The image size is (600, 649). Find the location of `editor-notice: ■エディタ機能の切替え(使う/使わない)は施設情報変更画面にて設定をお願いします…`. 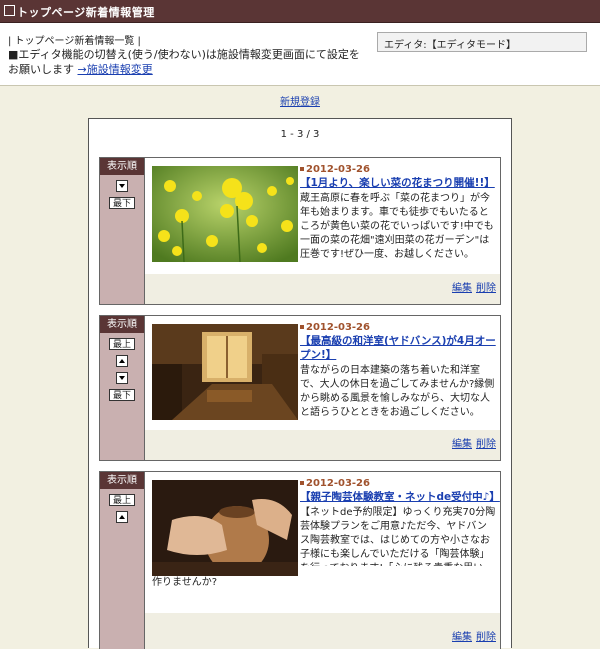

editor-notice: ■エディタ機能の切替え(使う/使わない)は施設情報変更画面にて設定をお願いします… is located at coordinates (188, 62).